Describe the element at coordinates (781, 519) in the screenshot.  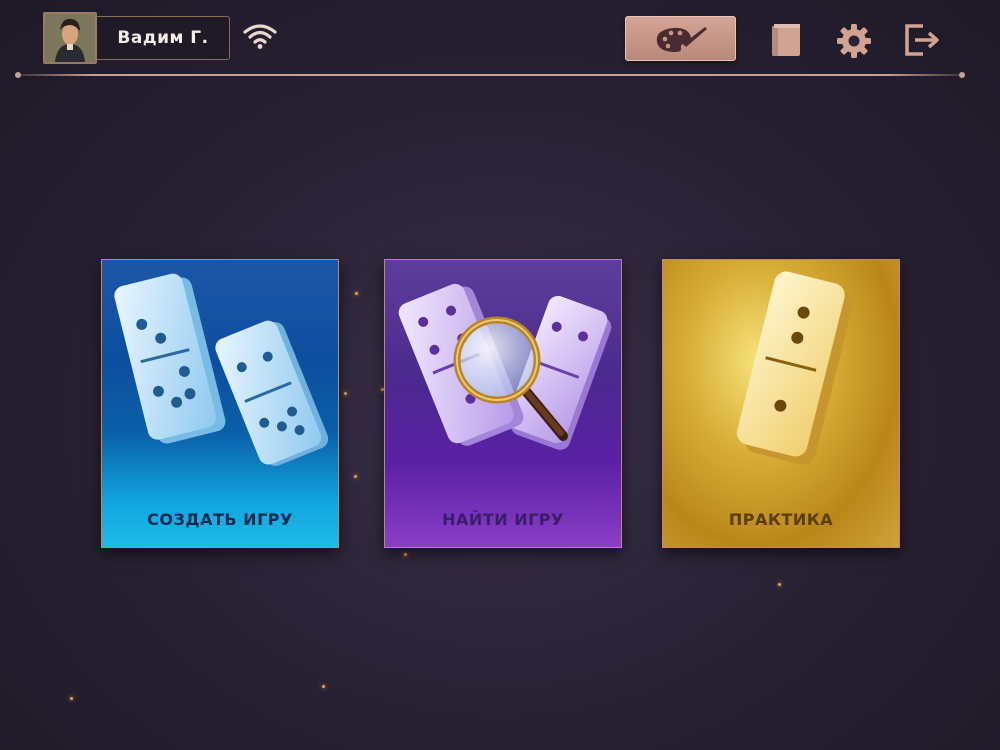
I see `practice-label: ПРАКТИКА` at that location.